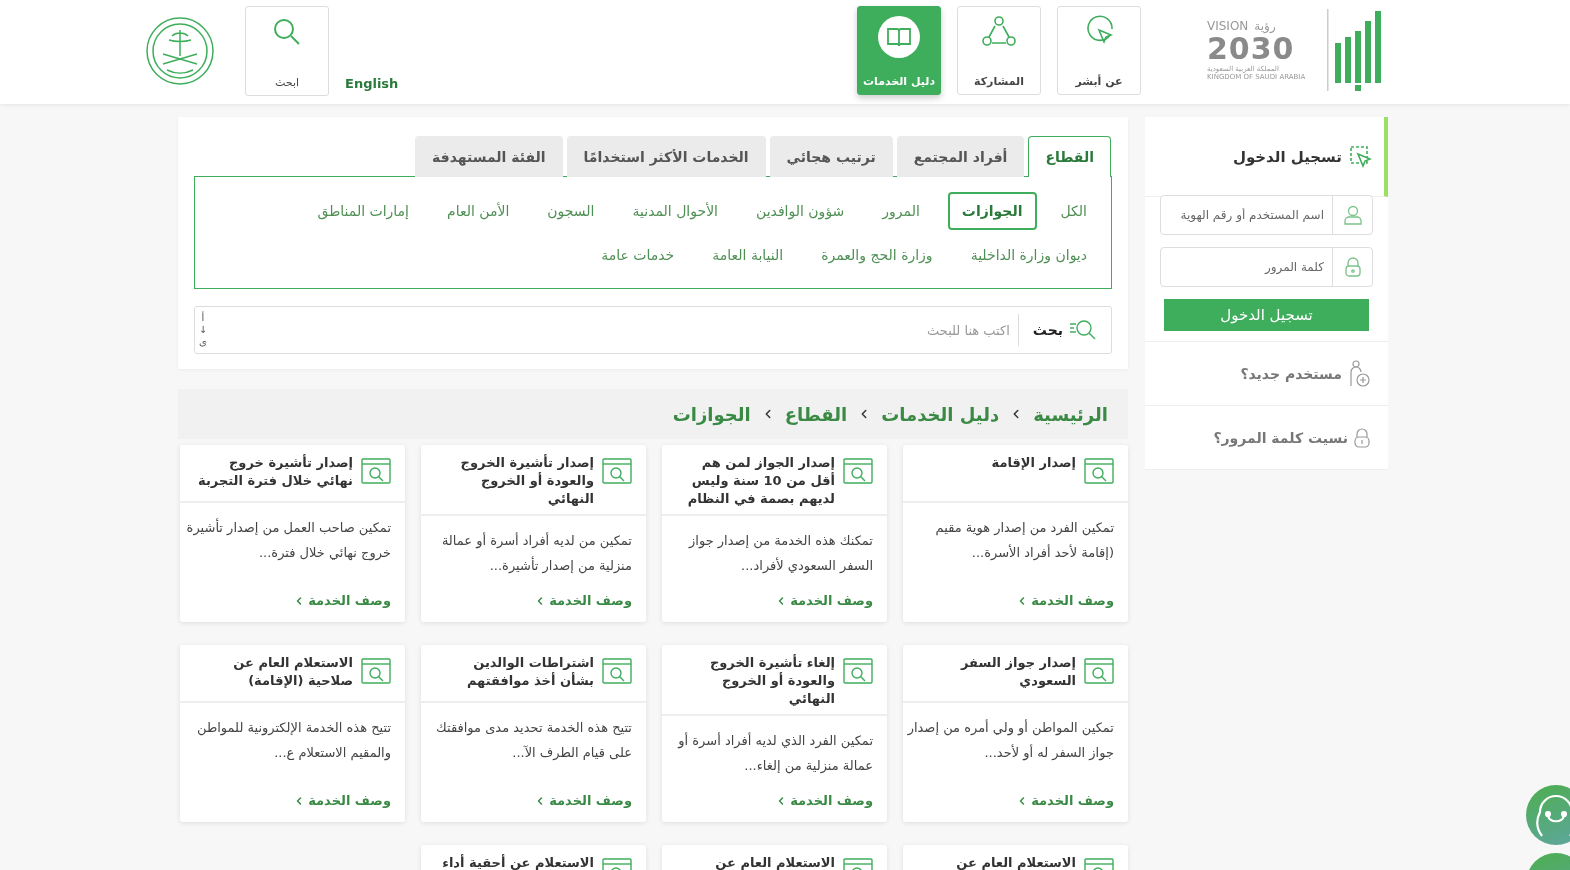  Describe the element at coordinates (1266, 315) in the screenshot. I see `login-button: تسجيل الدخول` at that location.